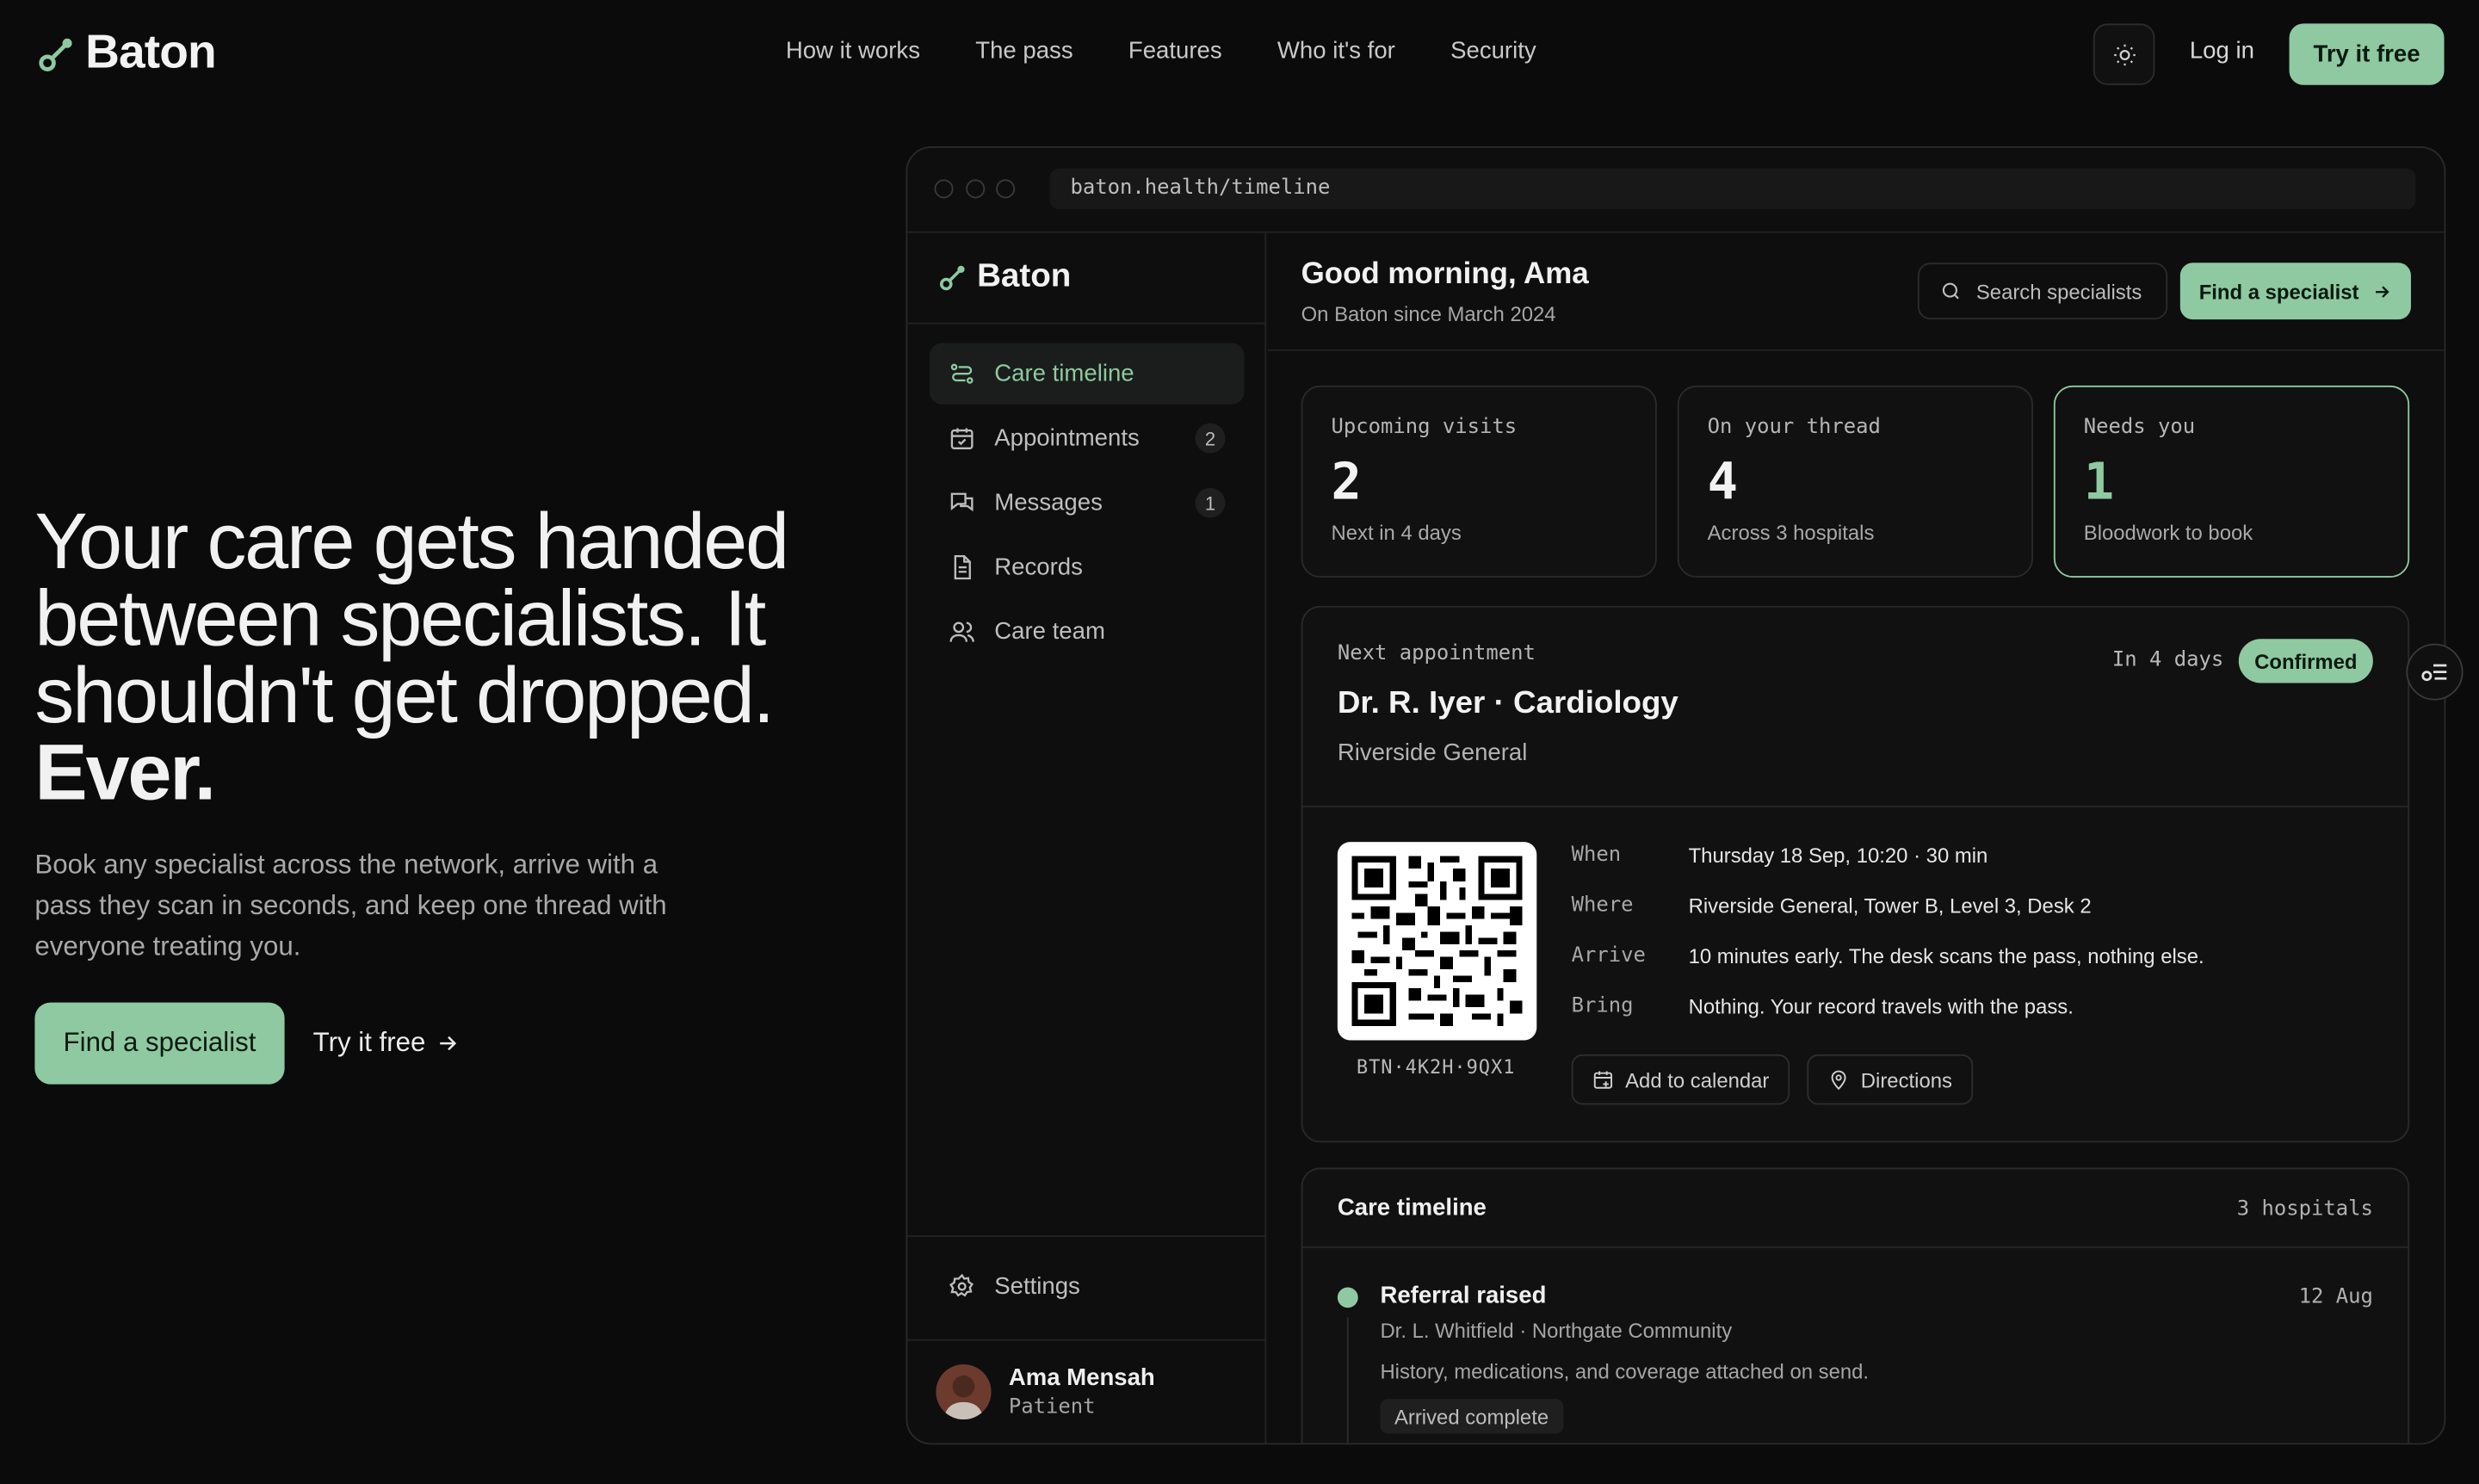 This screenshot has width=2479, height=1484. What do you see at coordinates (2167, 660) in the screenshot?
I see `appointment-countdown: In 4 days` at bounding box center [2167, 660].